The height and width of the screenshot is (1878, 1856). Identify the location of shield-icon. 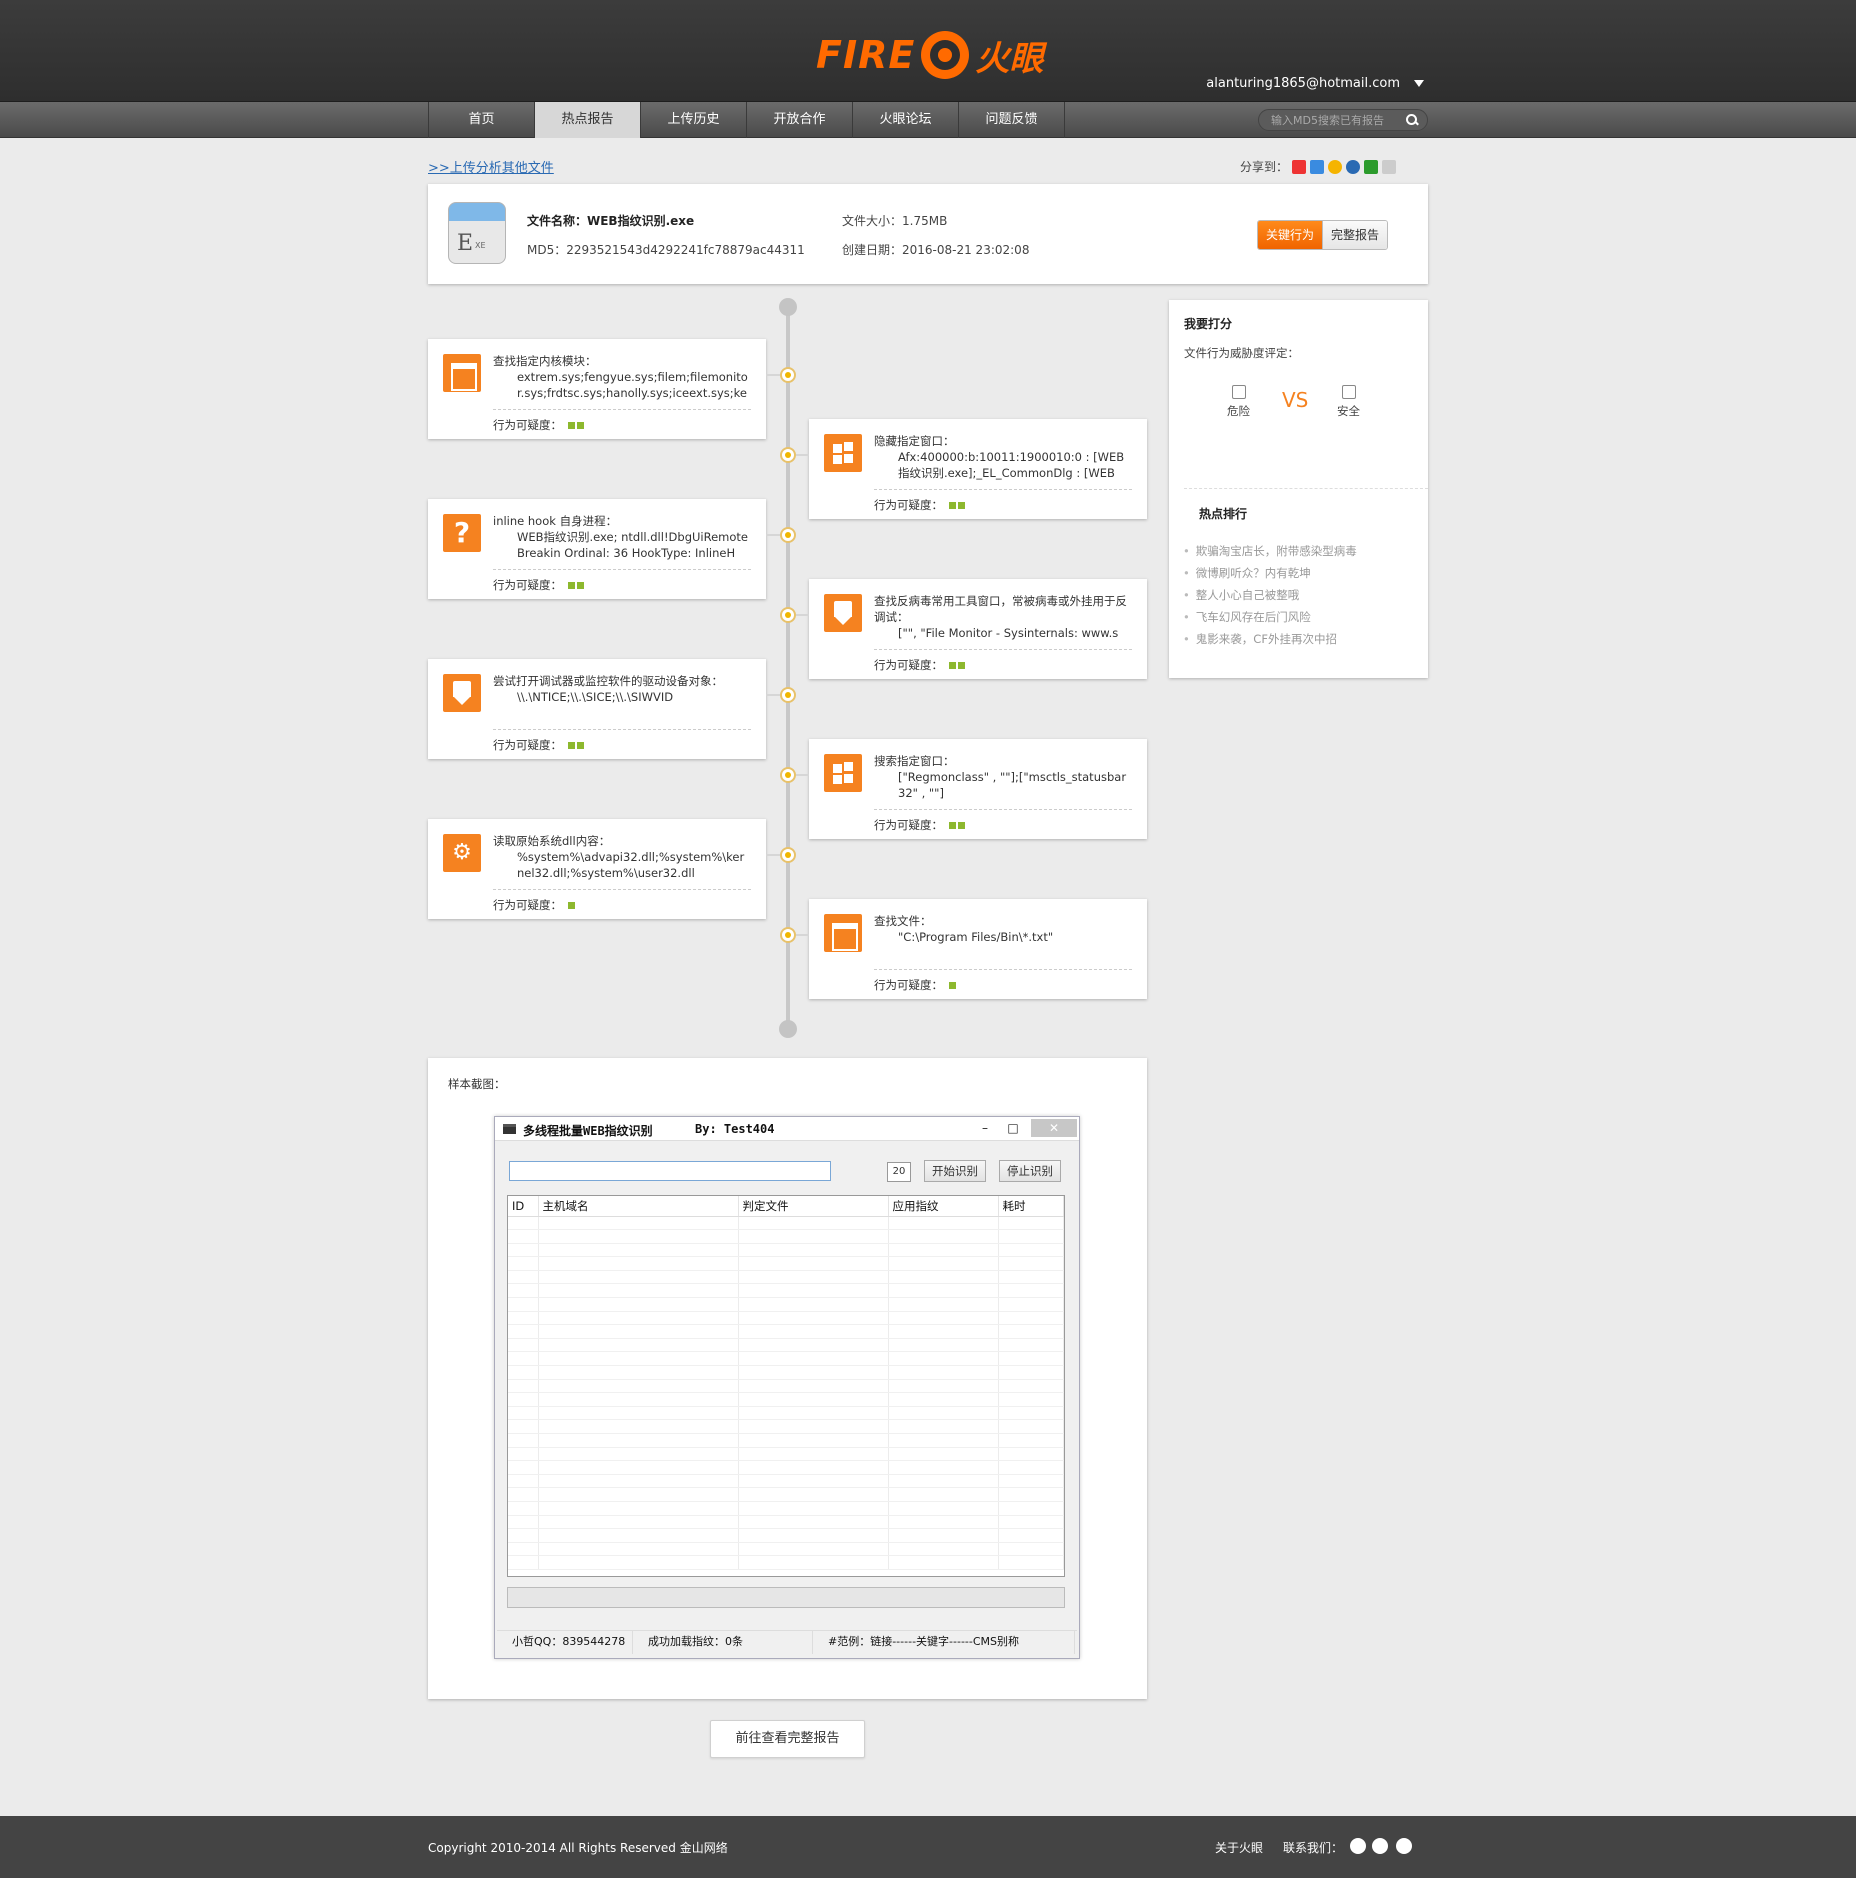
(843, 613).